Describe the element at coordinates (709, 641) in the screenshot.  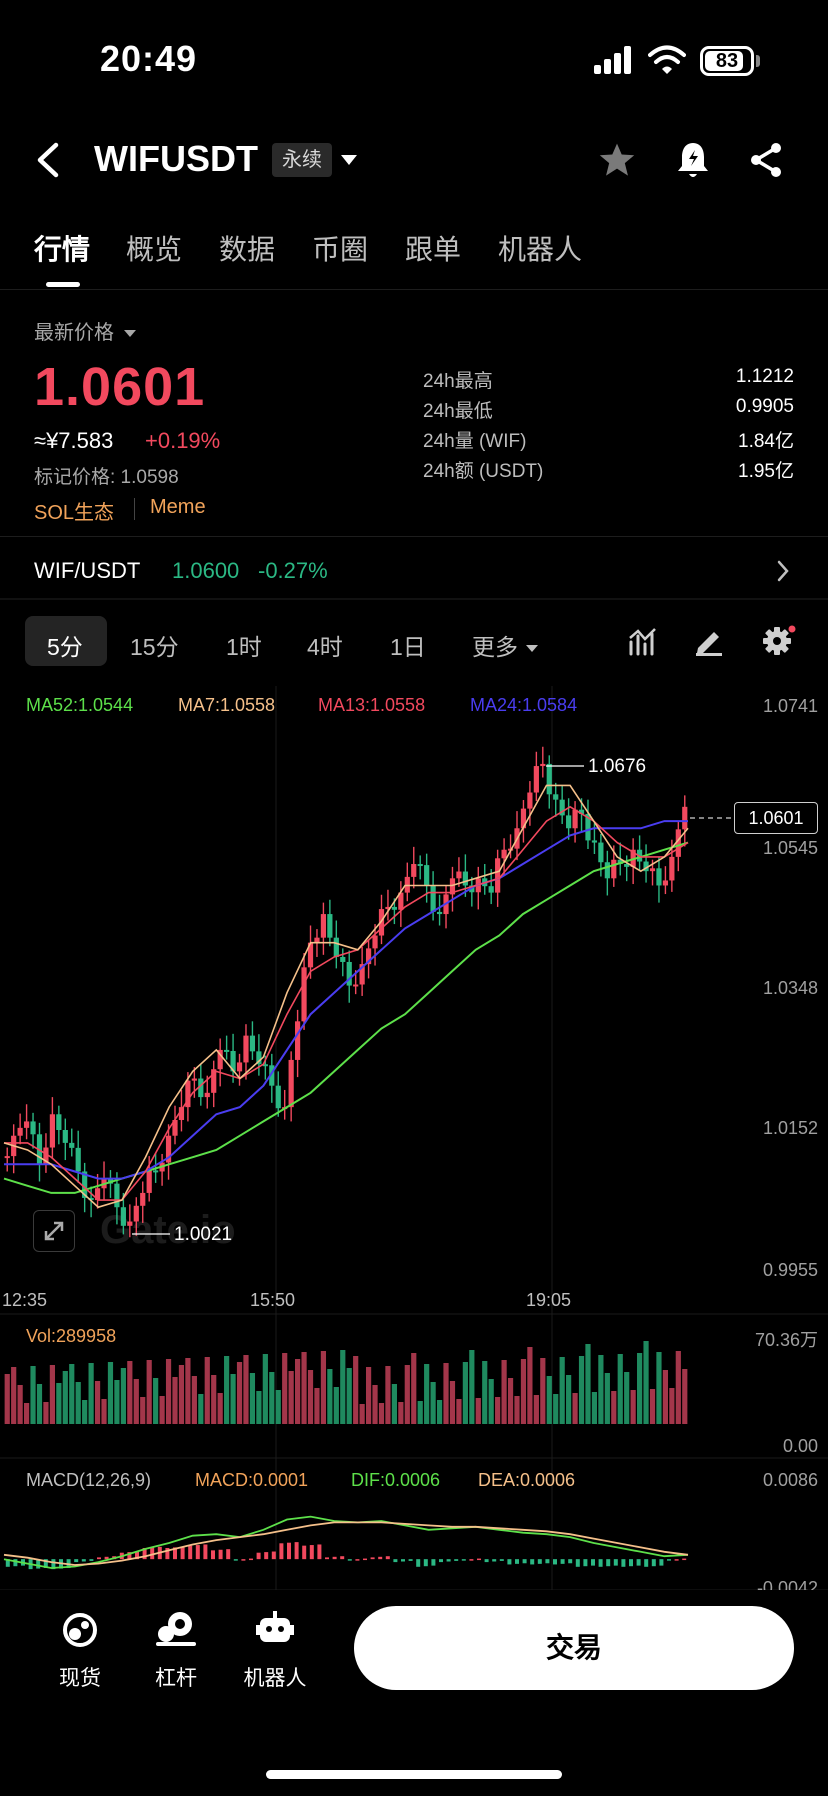
I see `draw-tool-icon` at that location.